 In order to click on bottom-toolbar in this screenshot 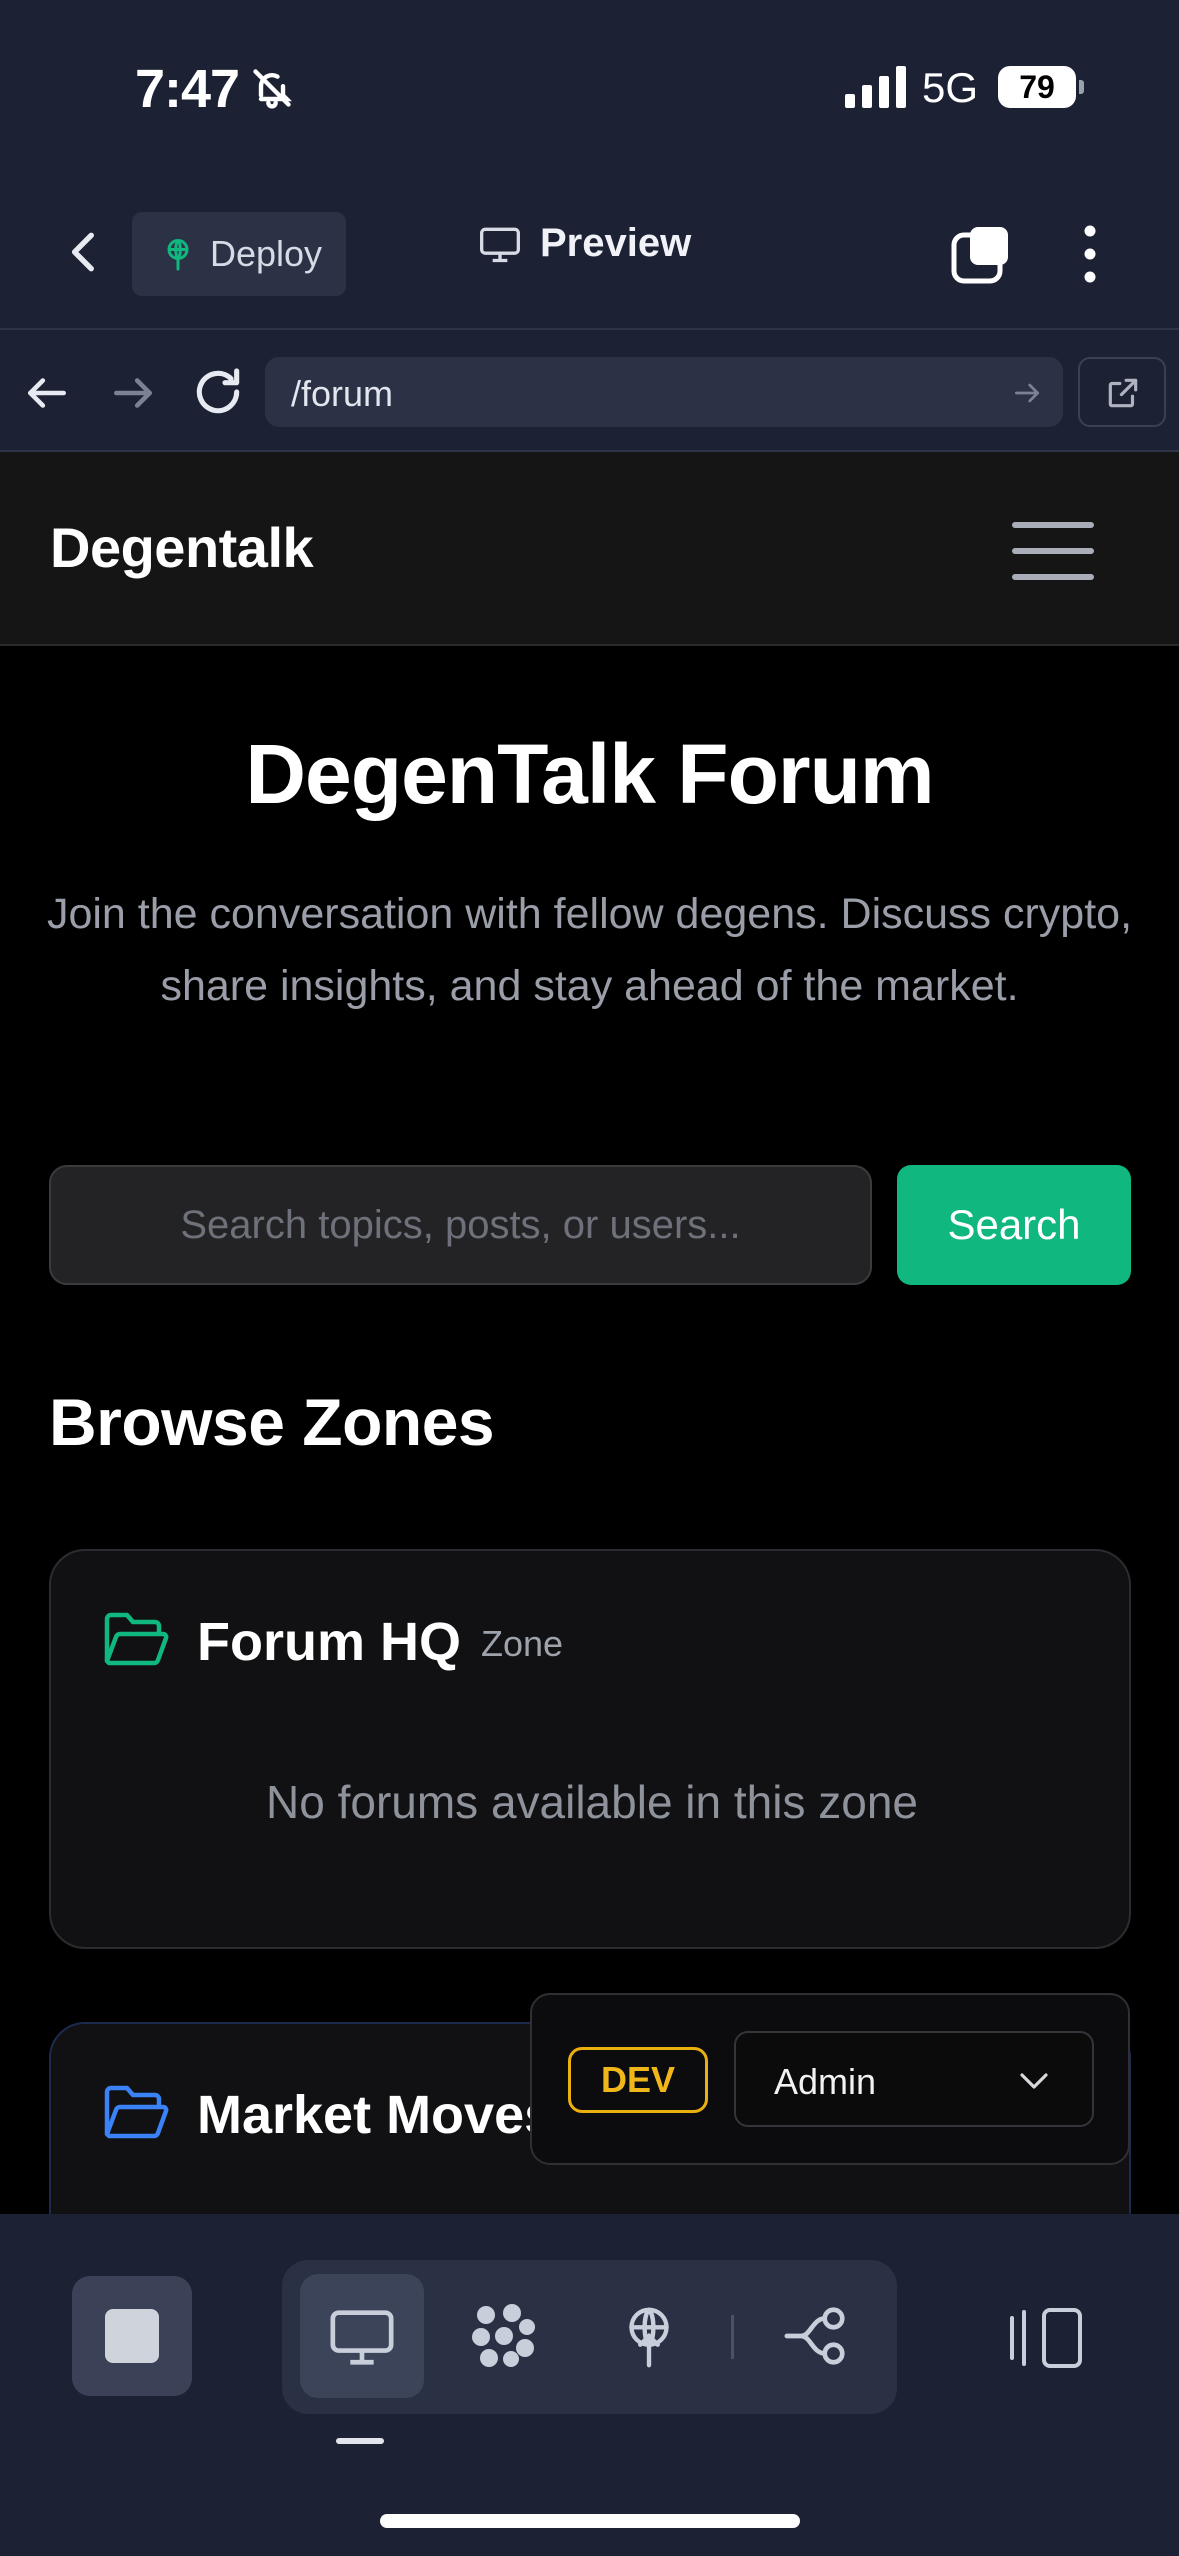, I will do `click(589, 2385)`.